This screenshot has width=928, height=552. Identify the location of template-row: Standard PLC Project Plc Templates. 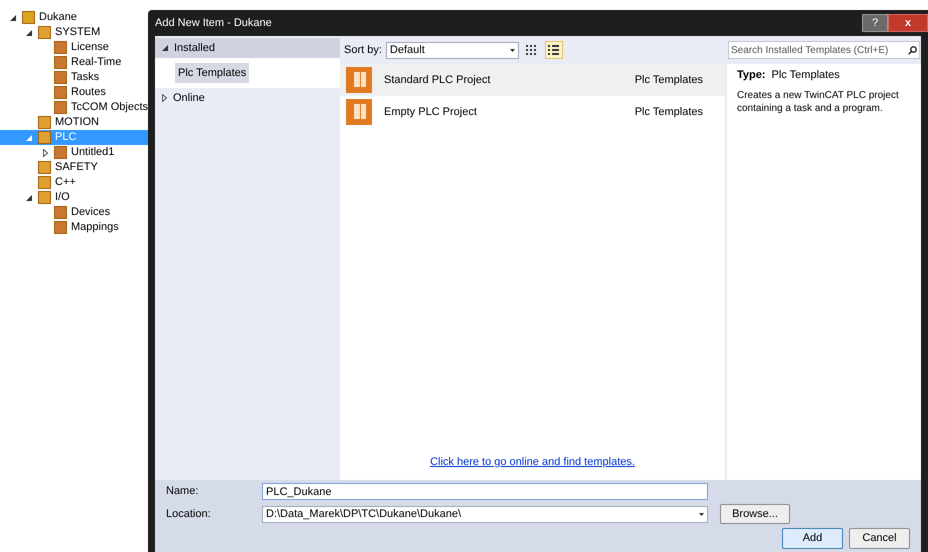
(532, 80).